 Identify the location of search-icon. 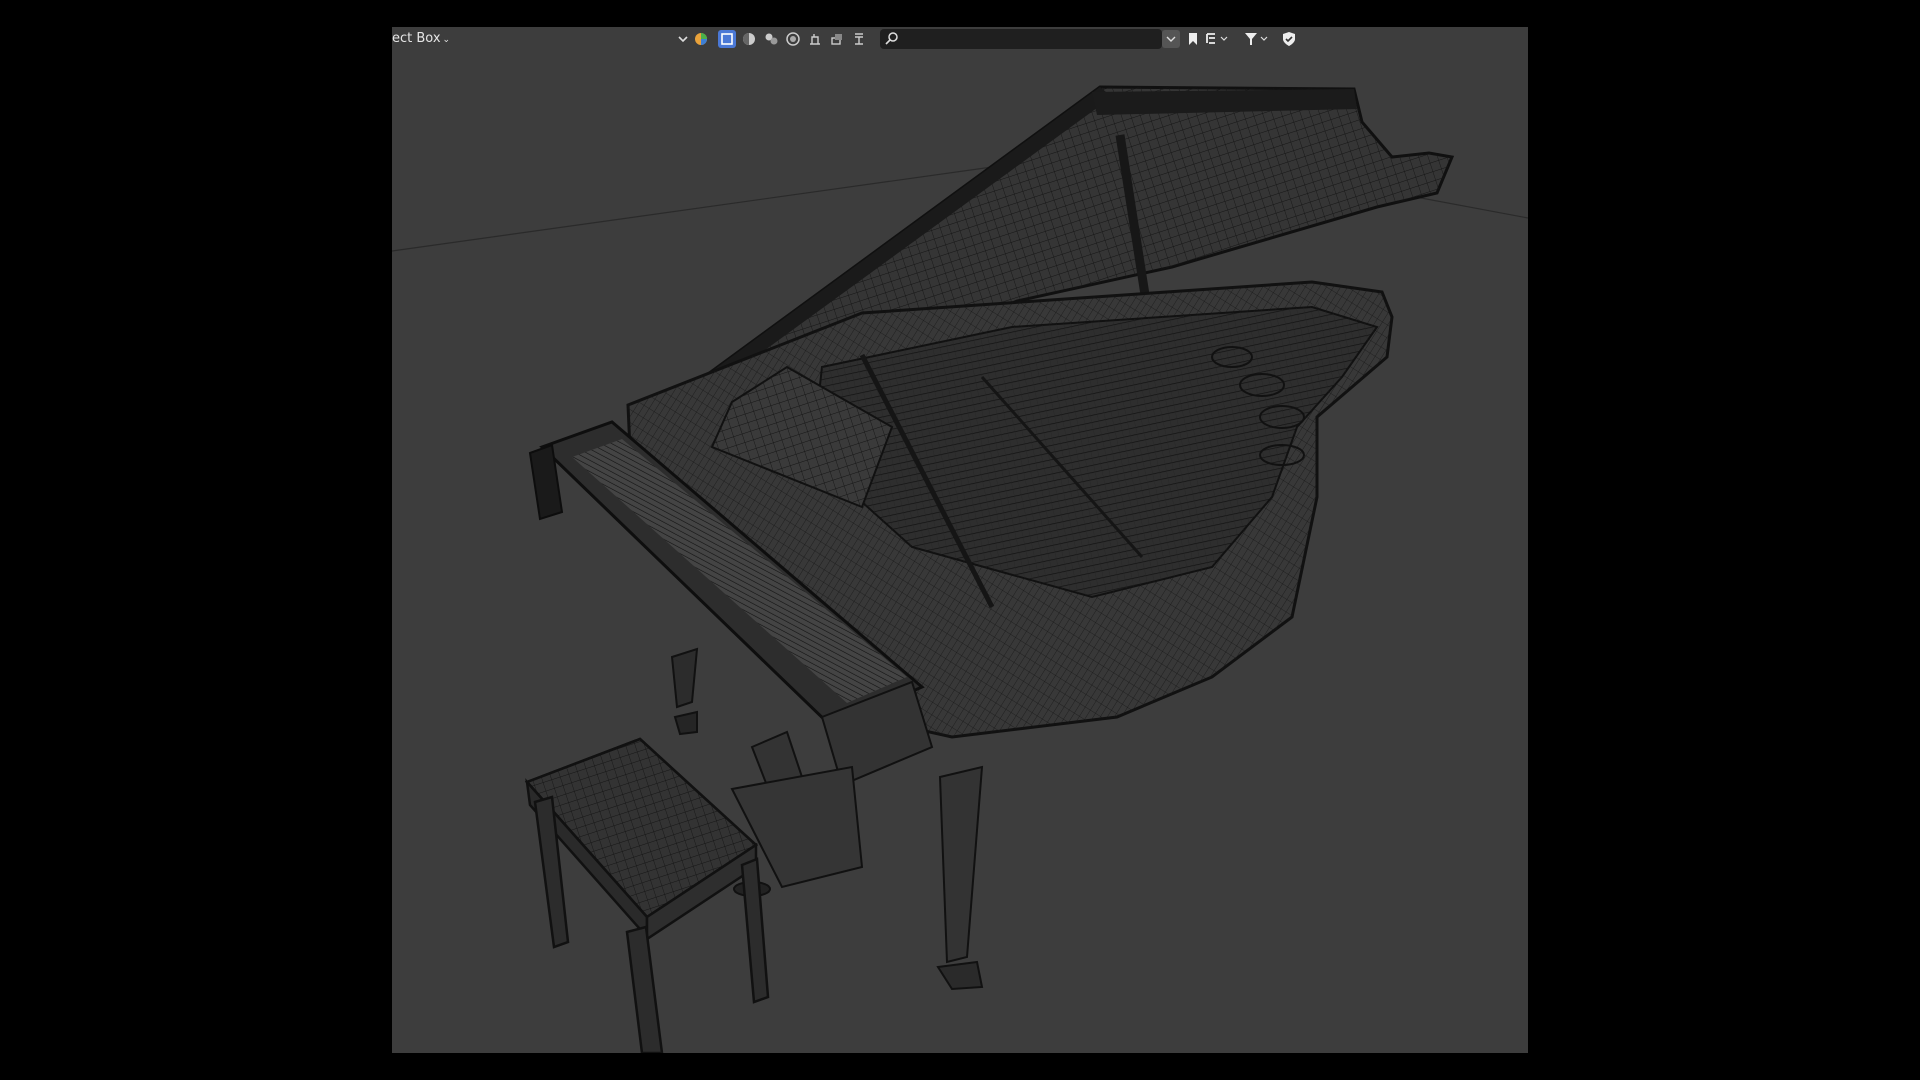
(892, 41).